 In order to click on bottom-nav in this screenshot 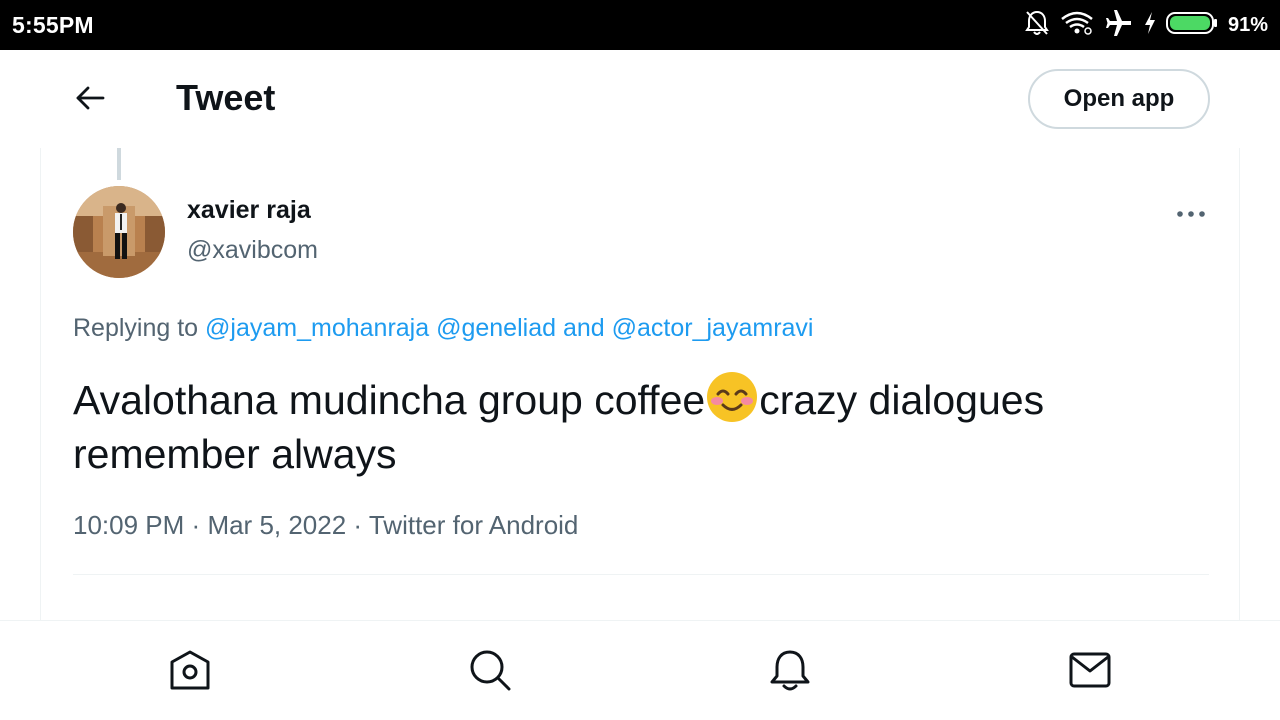, I will do `click(640, 670)`.